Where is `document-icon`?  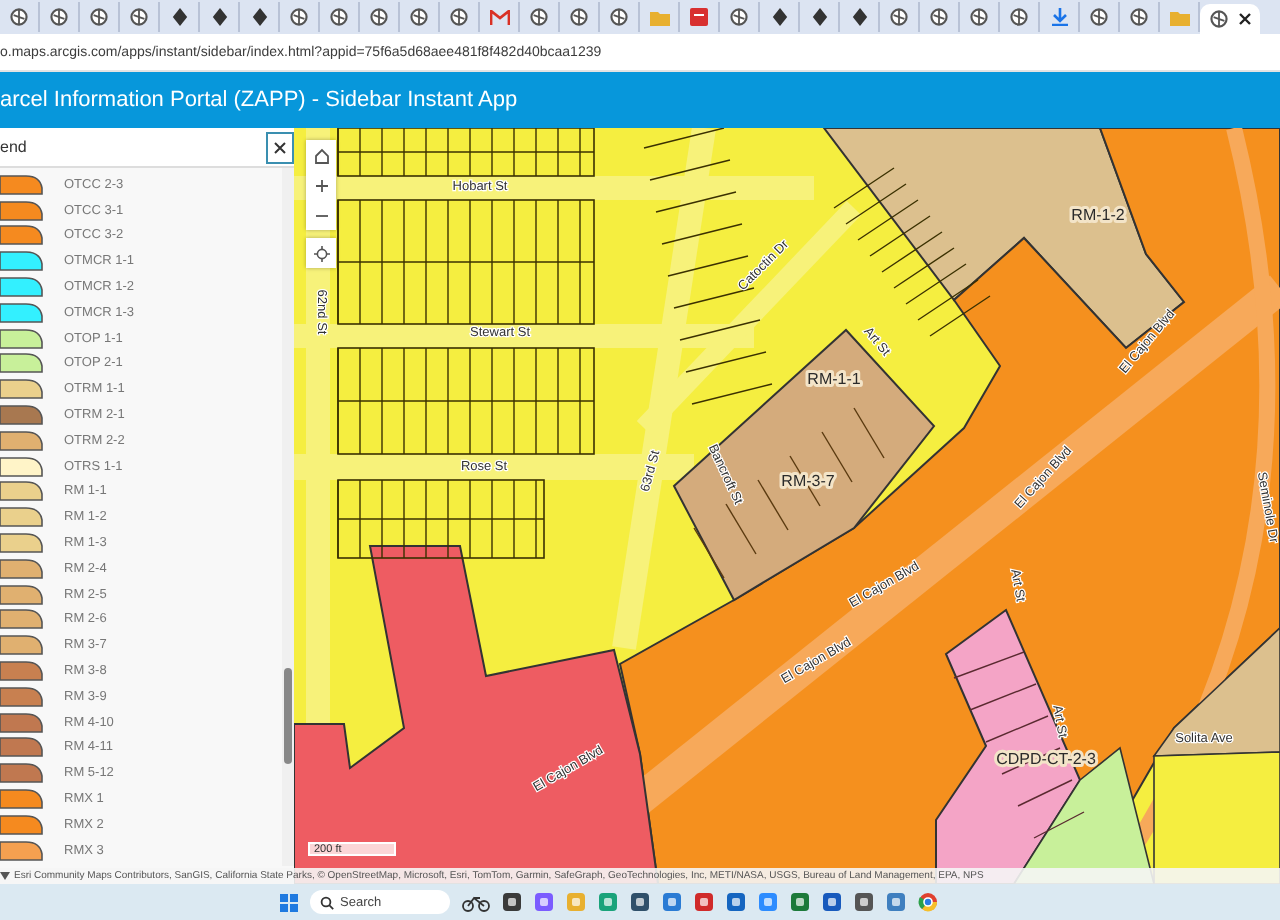 document-icon is located at coordinates (699, 17).